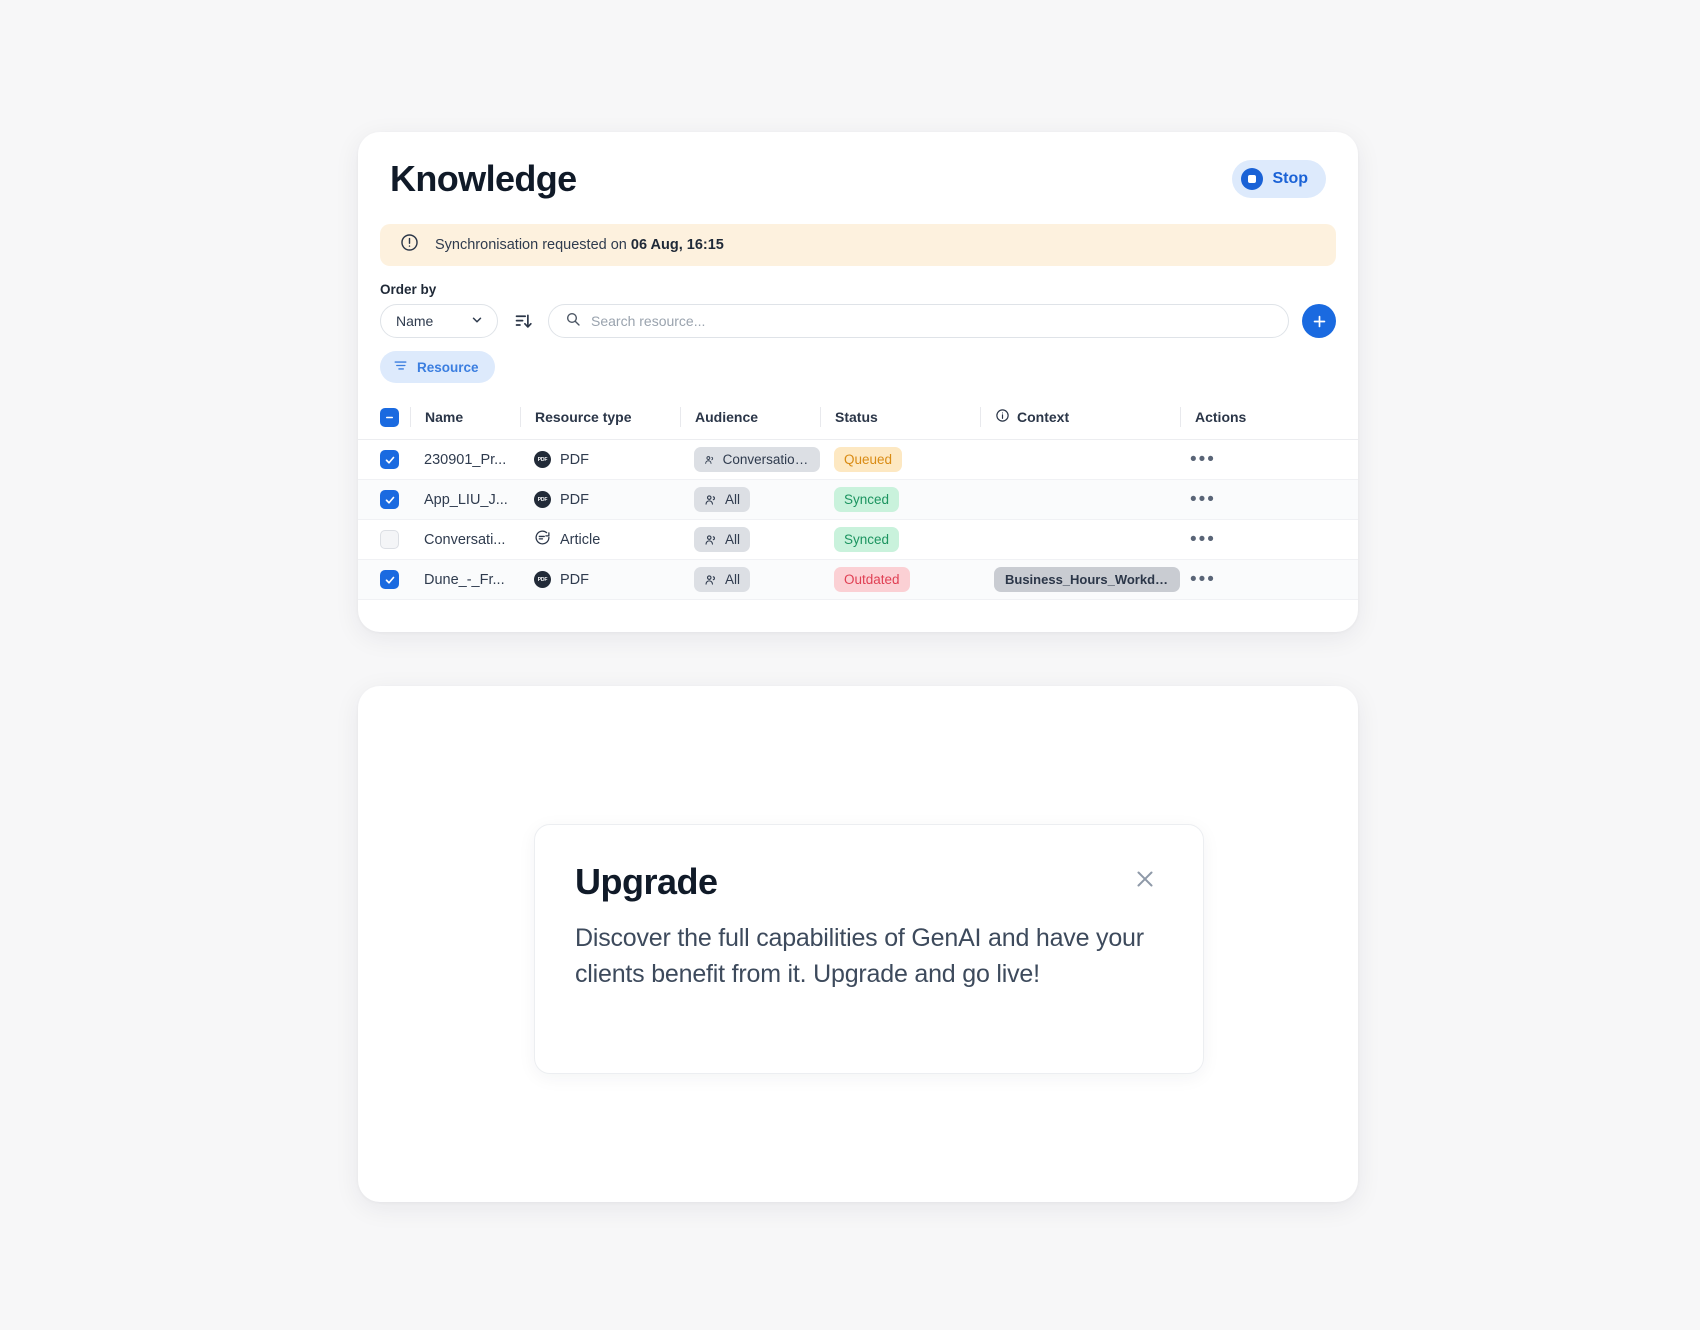  I want to click on sync-banner-timestamp: 06 Aug, 16:15, so click(677, 245).